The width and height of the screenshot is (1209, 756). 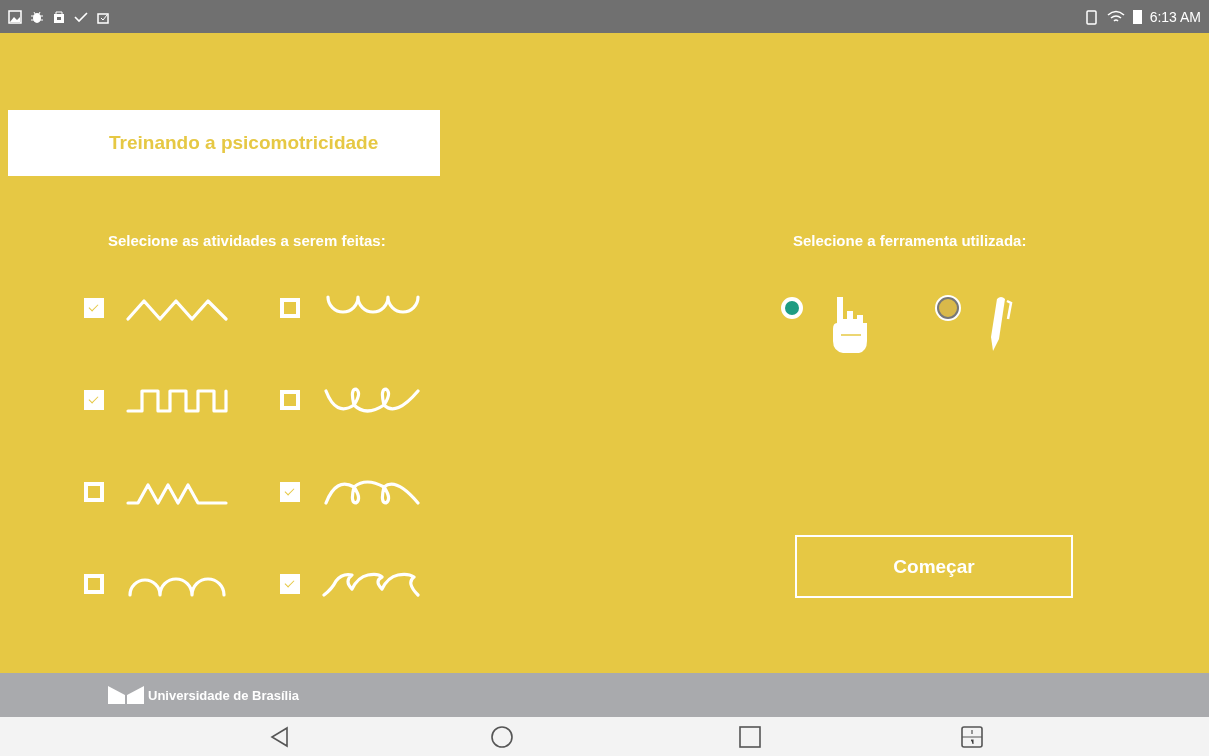 What do you see at coordinates (223, 695) in the screenshot?
I see `university-name: Universidade de Brasília` at bounding box center [223, 695].